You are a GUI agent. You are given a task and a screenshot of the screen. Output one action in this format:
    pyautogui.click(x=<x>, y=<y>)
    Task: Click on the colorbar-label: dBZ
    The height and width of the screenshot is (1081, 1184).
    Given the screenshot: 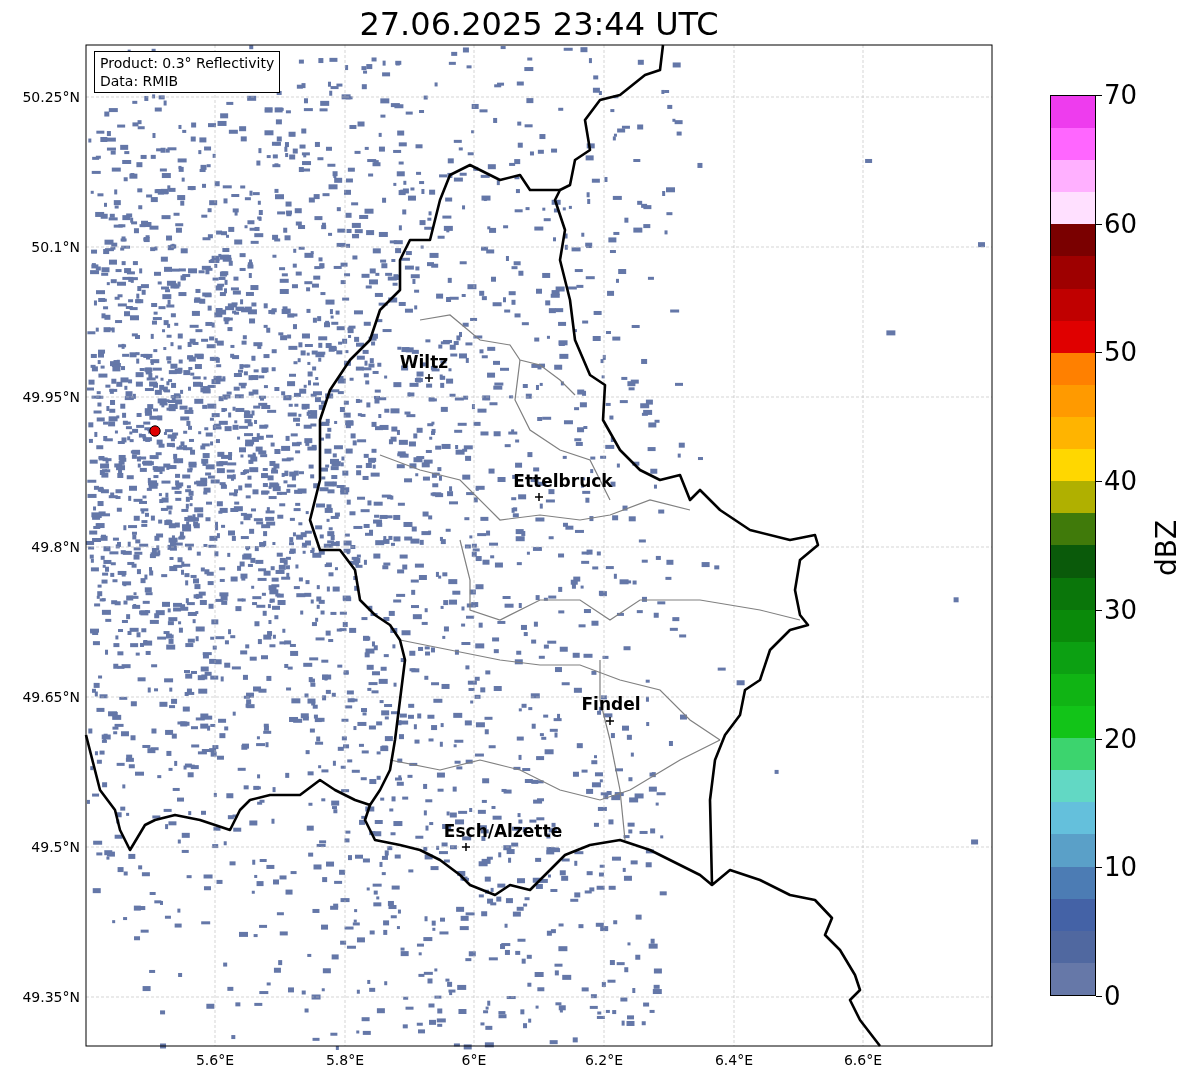 What is the action you would take?
    pyautogui.click(x=1167, y=548)
    